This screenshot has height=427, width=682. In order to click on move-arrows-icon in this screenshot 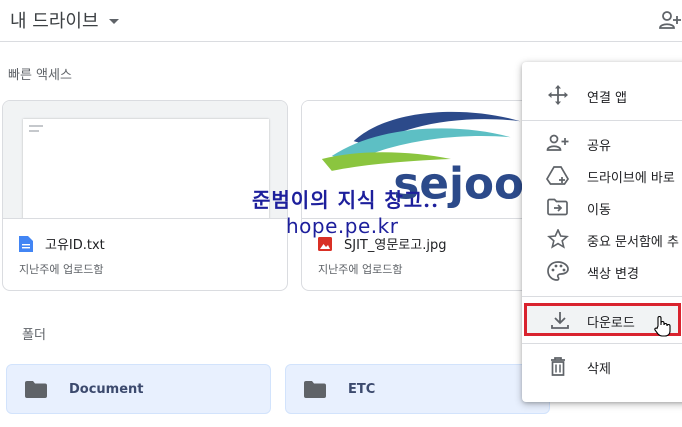, I will do `click(558, 95)`.